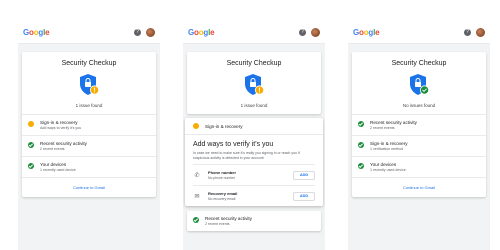 The width and height of the screenshot is (500, 250). I want to click on checkup-header: Security Checkup No issues found, so click(419, 83).